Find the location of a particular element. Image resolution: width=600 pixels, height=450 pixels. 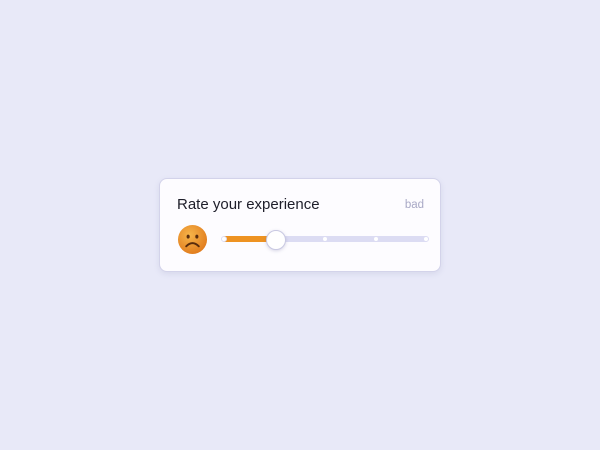

rating-card: Rate your experience bad is located at coordinates (300, 225).